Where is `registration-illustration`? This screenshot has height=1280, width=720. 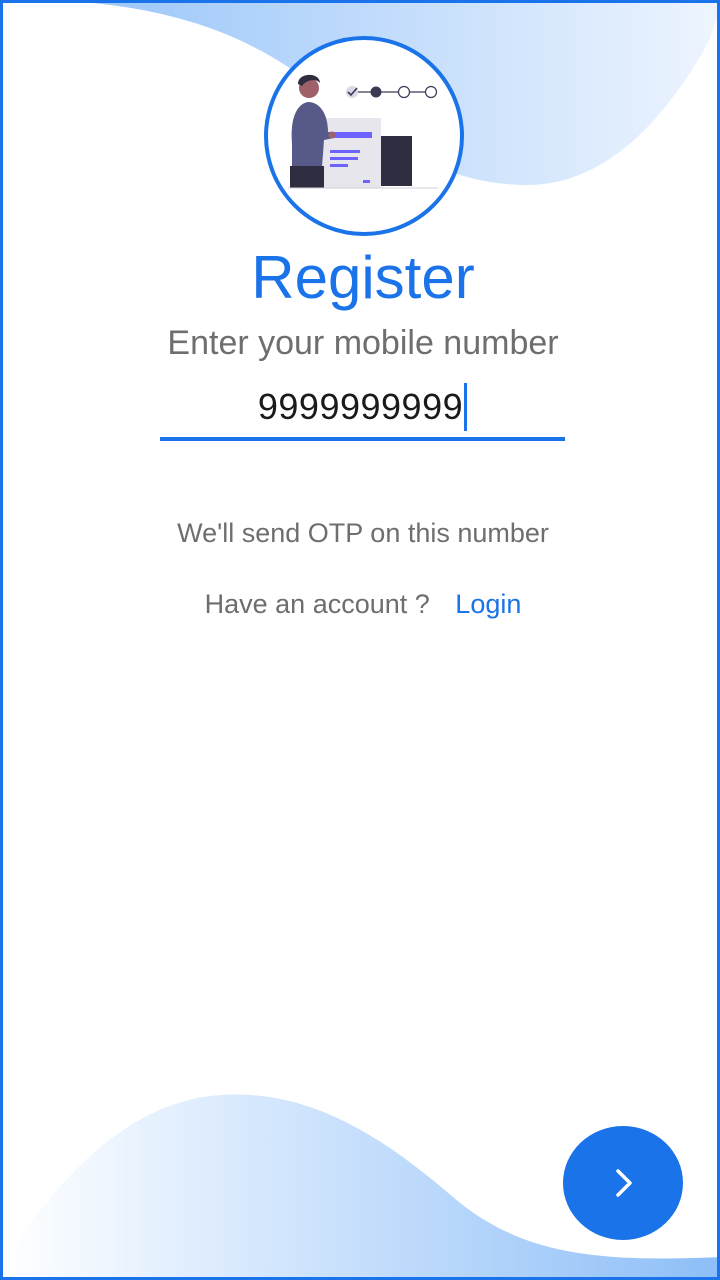 registration-illustration is located at coordinates (364, 136).